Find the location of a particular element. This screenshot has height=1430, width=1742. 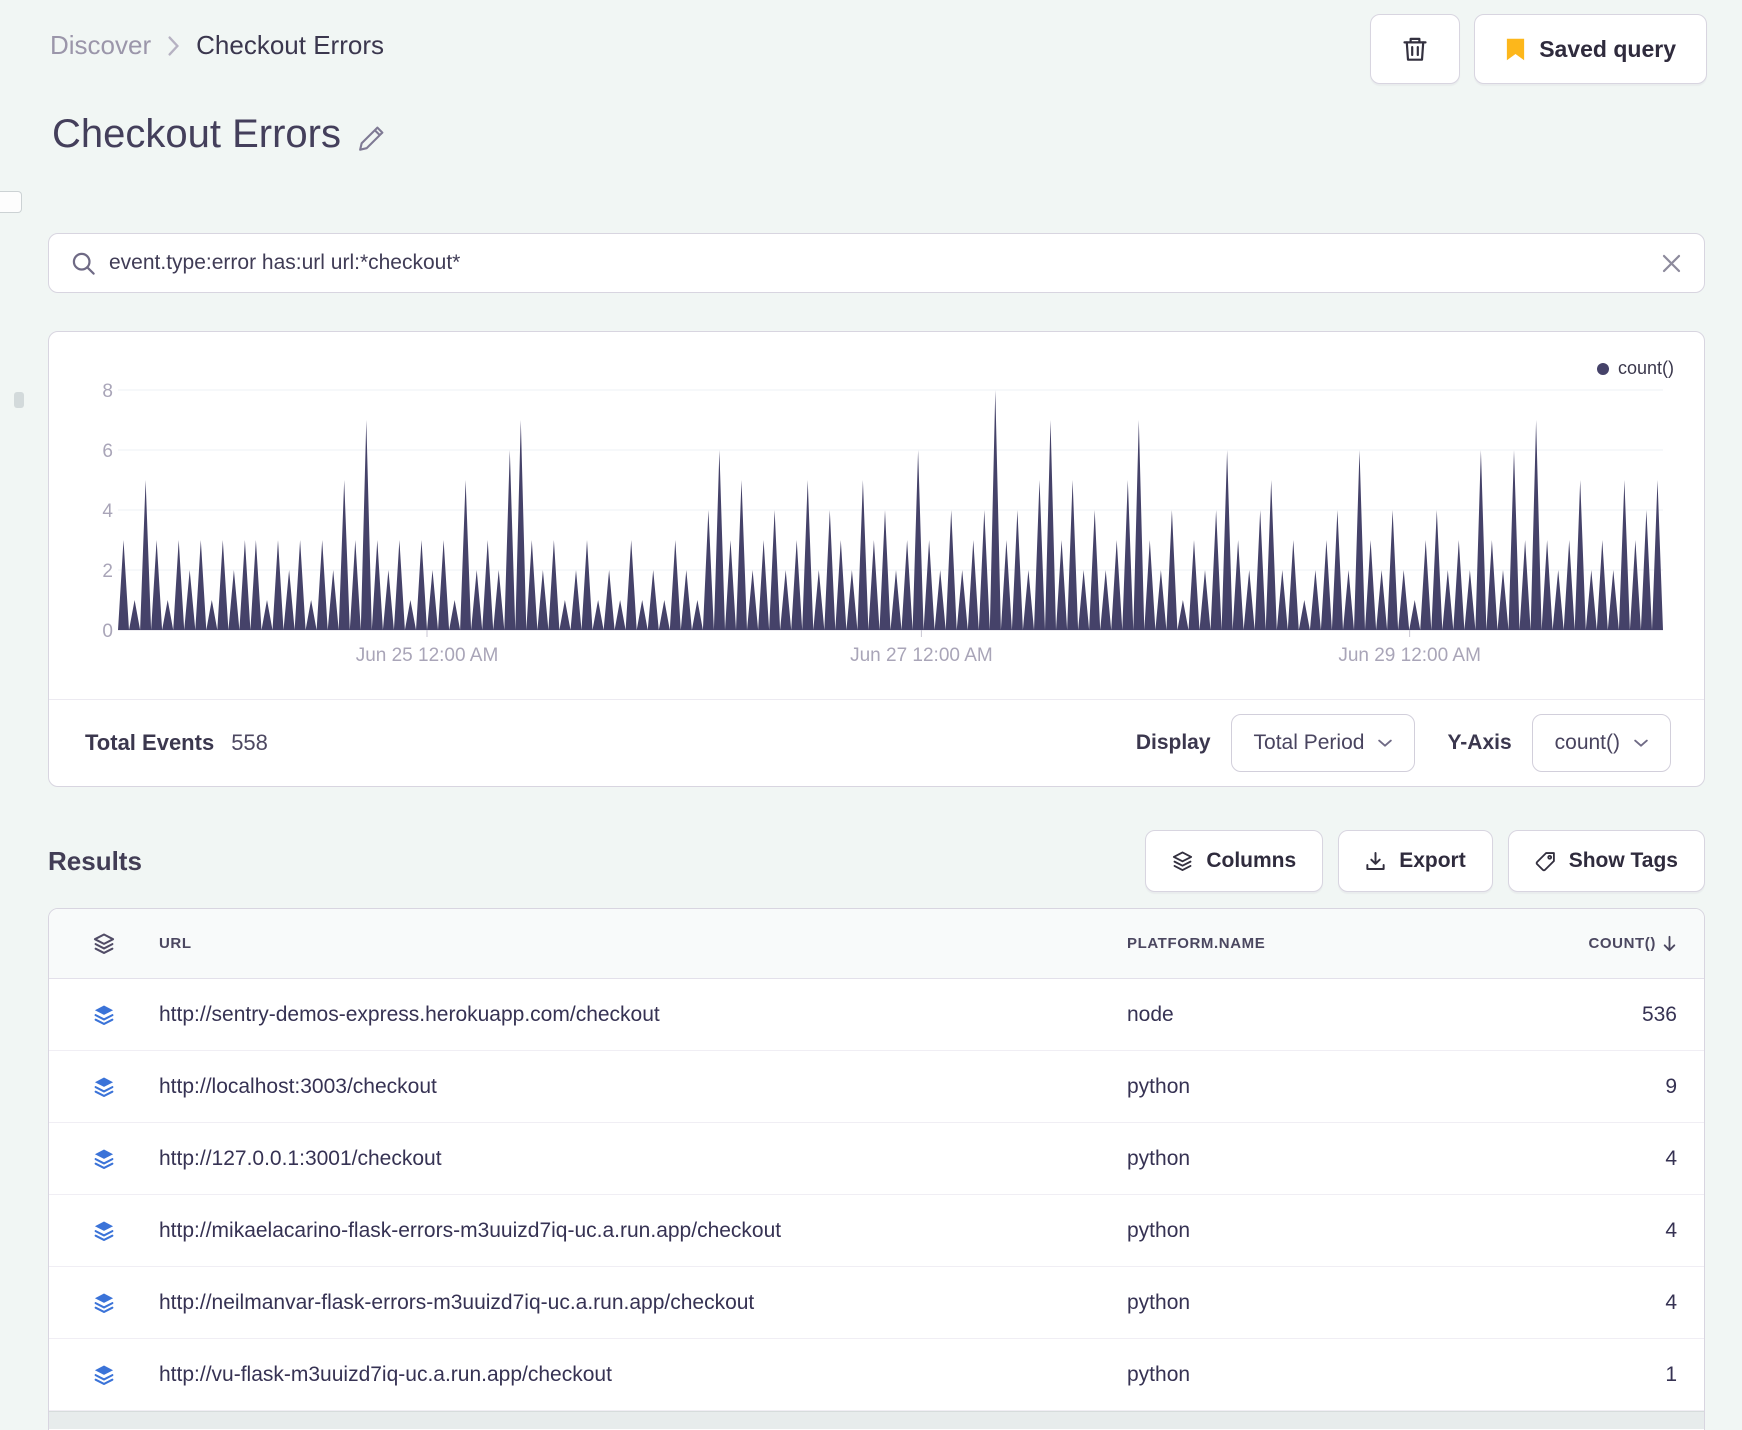

svg-text: 6 is located at coordinates (107, 451).